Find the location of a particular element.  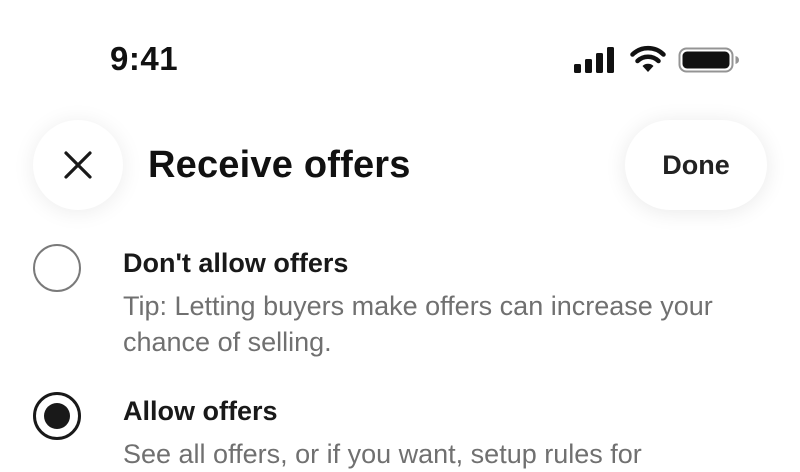

page-title: Receive offers is located at coordinates (279, 165).